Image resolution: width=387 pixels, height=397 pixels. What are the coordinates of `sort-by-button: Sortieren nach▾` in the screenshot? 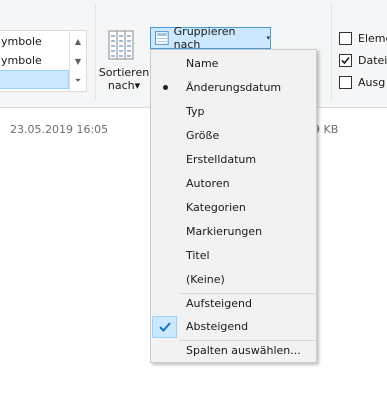 It's located at (124, 61).